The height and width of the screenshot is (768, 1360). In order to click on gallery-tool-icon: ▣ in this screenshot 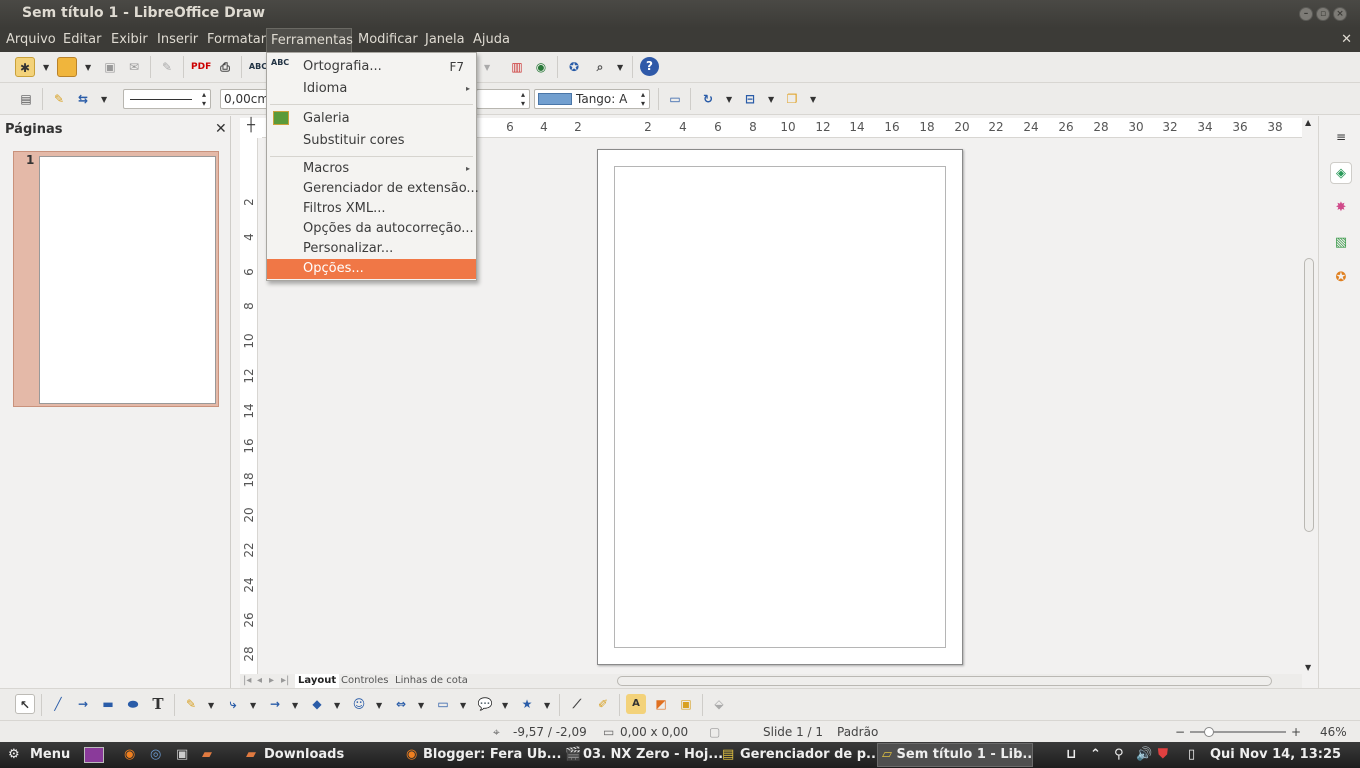, I will do `click(686, 704)`.